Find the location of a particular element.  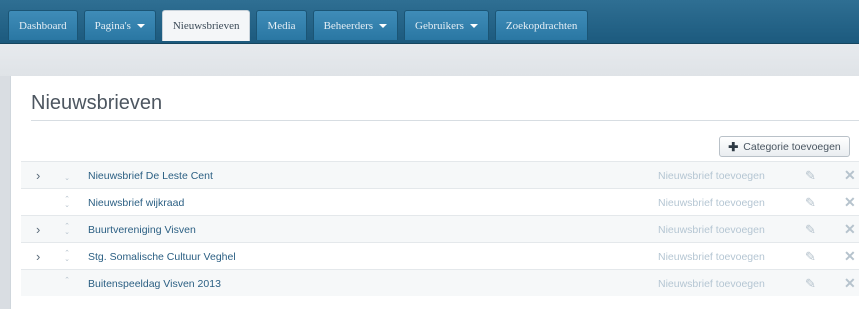

tab-label: Beheerders is located at coordinates (348, 25).